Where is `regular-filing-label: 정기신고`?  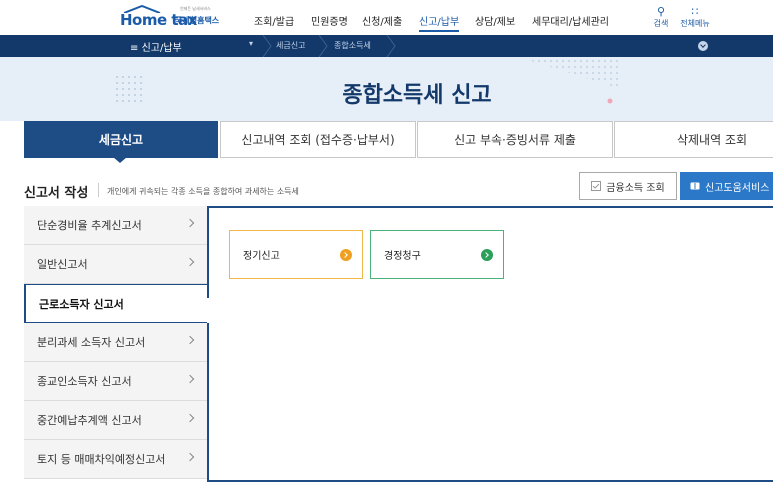 regular-filing-label: 정기신고 is located at coordinates (261, 256).